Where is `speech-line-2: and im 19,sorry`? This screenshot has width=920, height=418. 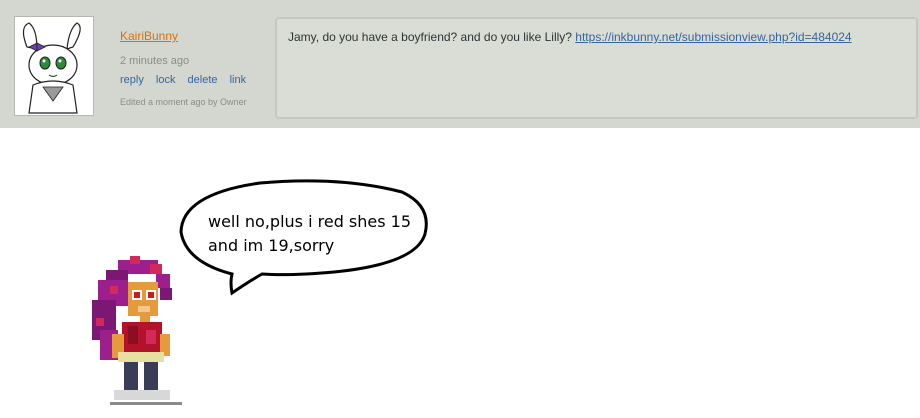
speech-line-2: and im 19,sorry is located at coordinates (271, 245).